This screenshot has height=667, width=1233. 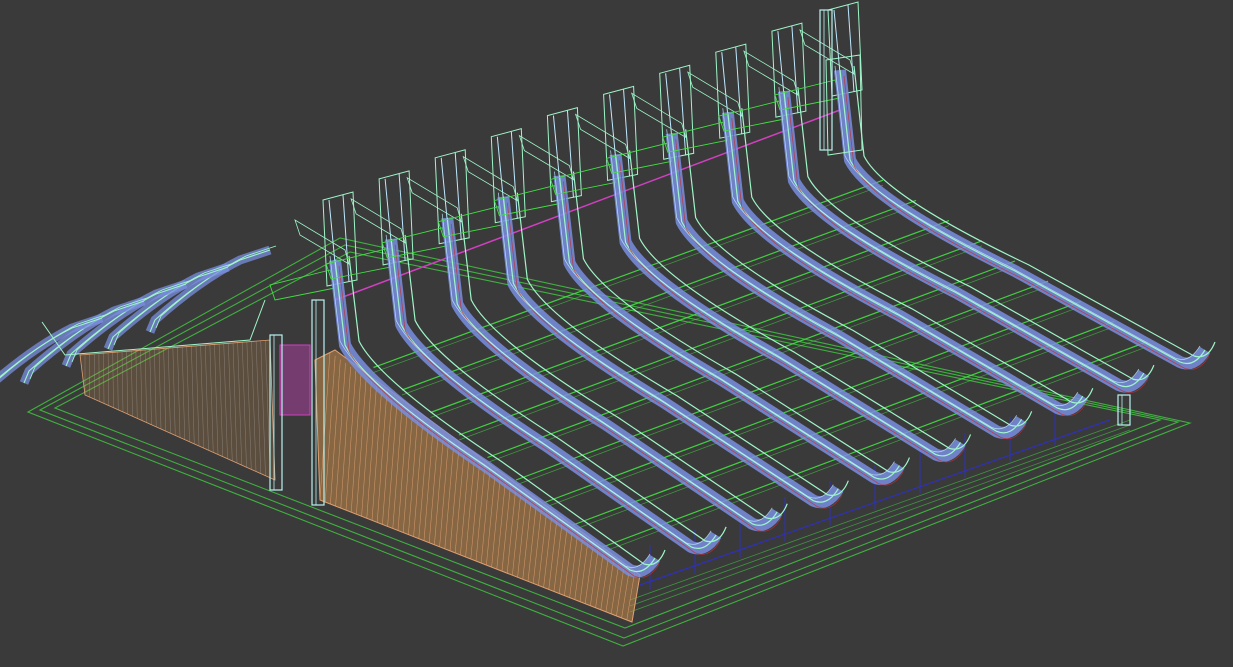 I want to click on purlin-6-lower, so click(x=782, y=385).